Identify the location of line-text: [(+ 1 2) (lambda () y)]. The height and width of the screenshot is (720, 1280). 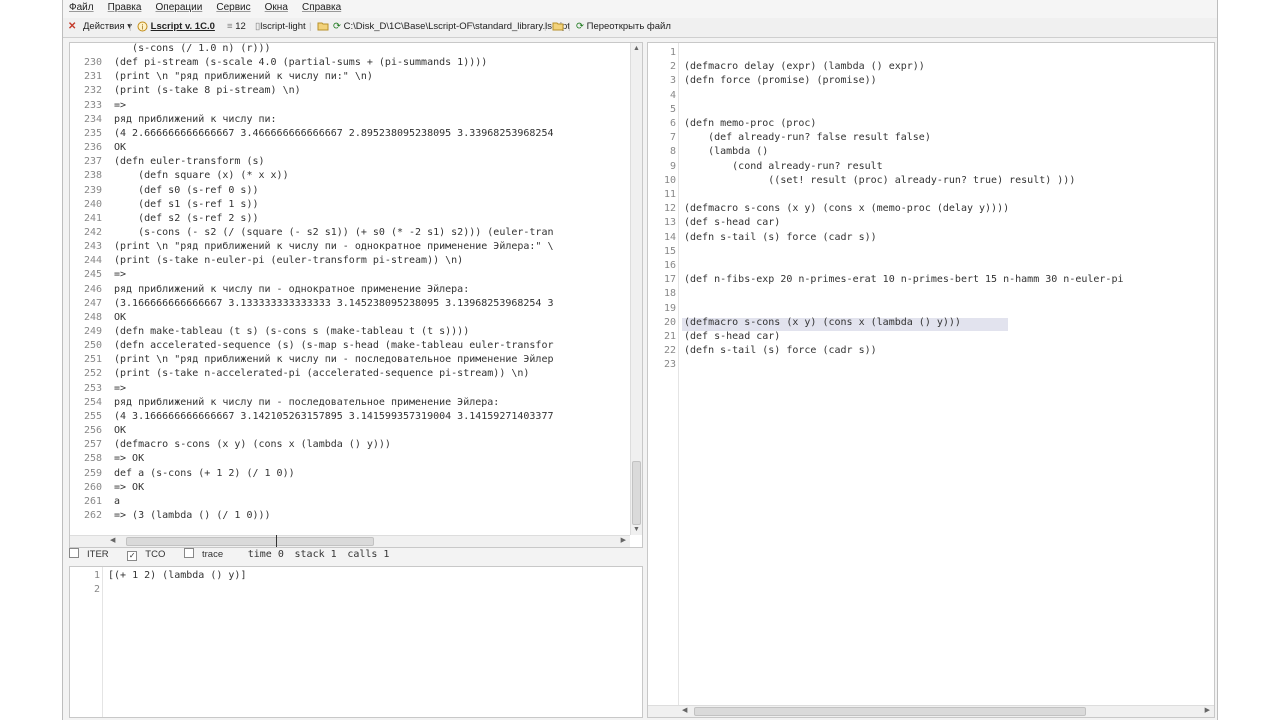
(177, 575).